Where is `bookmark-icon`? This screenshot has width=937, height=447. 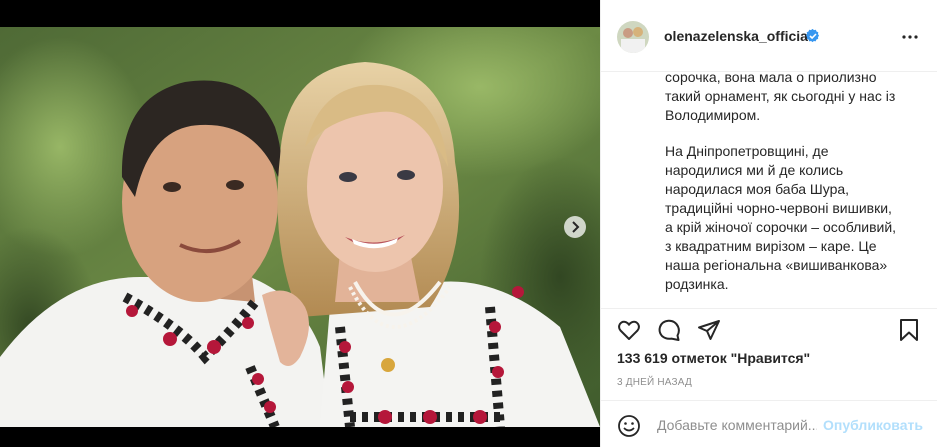
bookmark-icon is located at coordinates (909, 330).